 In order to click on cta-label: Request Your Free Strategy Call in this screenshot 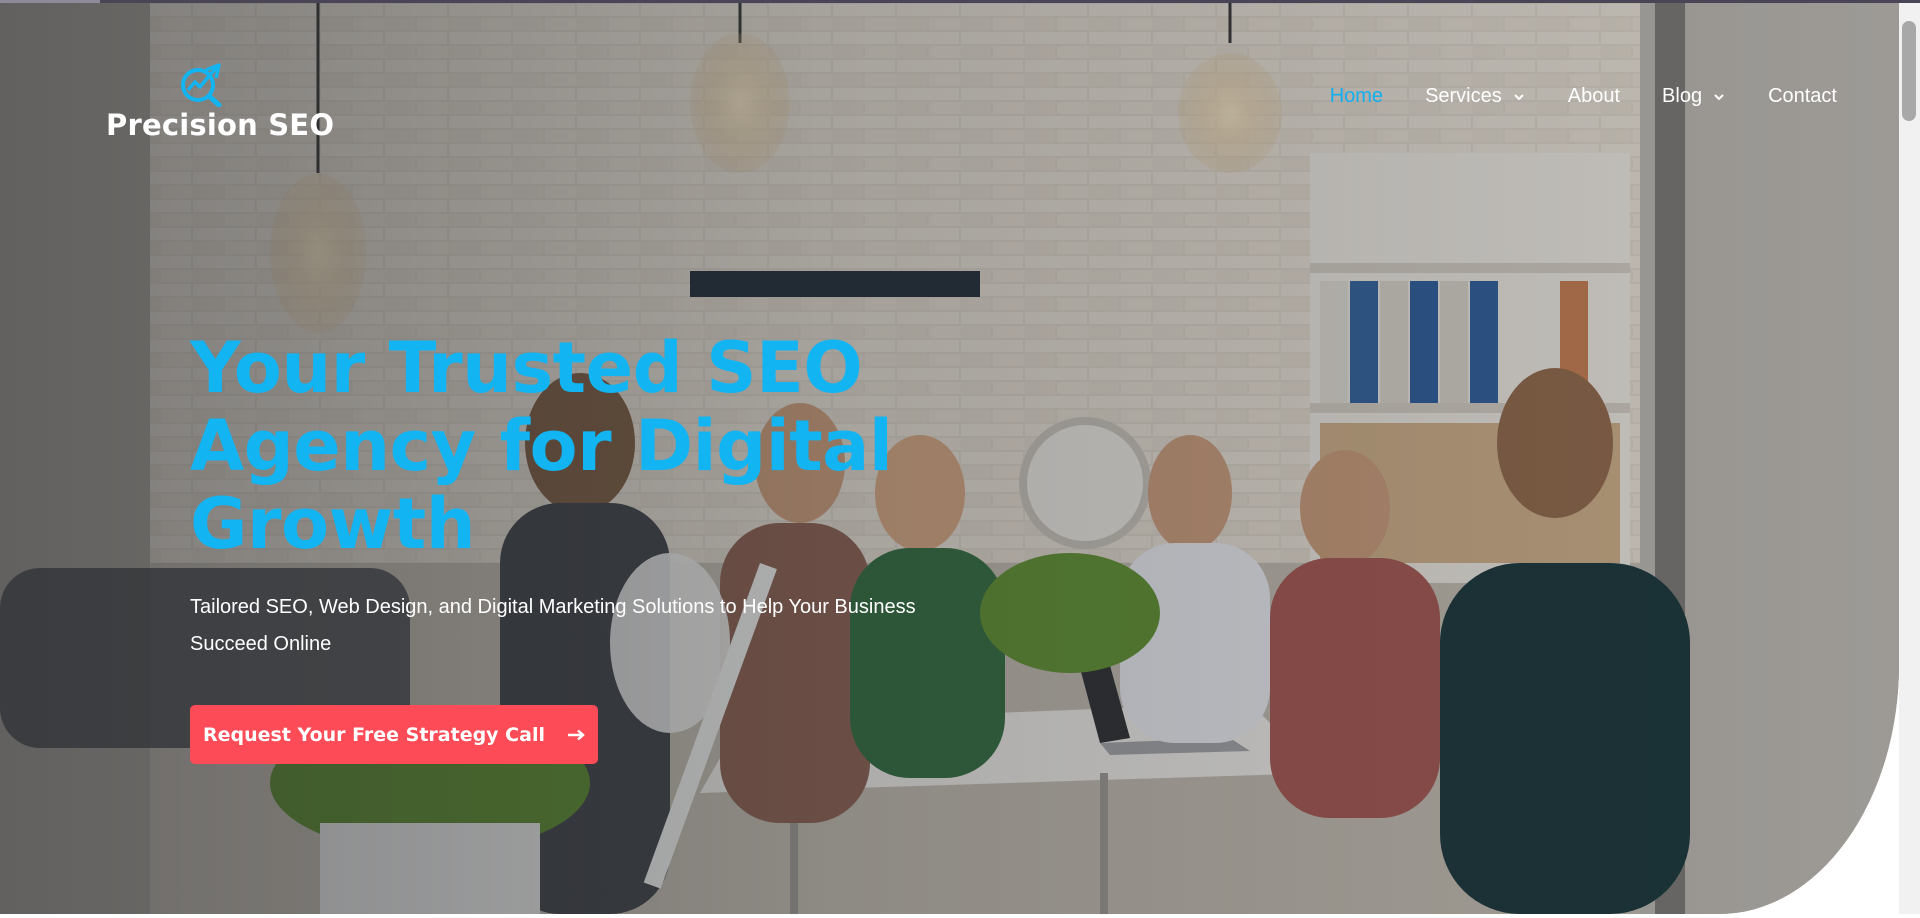, I will do `click(374, 734)`.